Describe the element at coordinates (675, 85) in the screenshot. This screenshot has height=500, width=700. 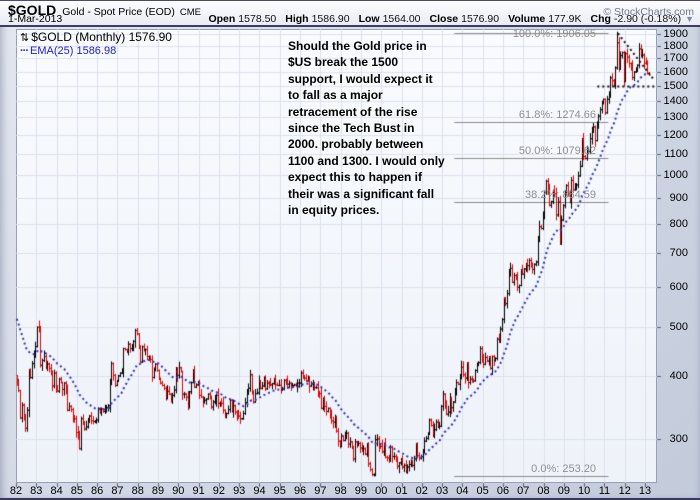
I see `y-axis-tick-label: 1500` at that location.